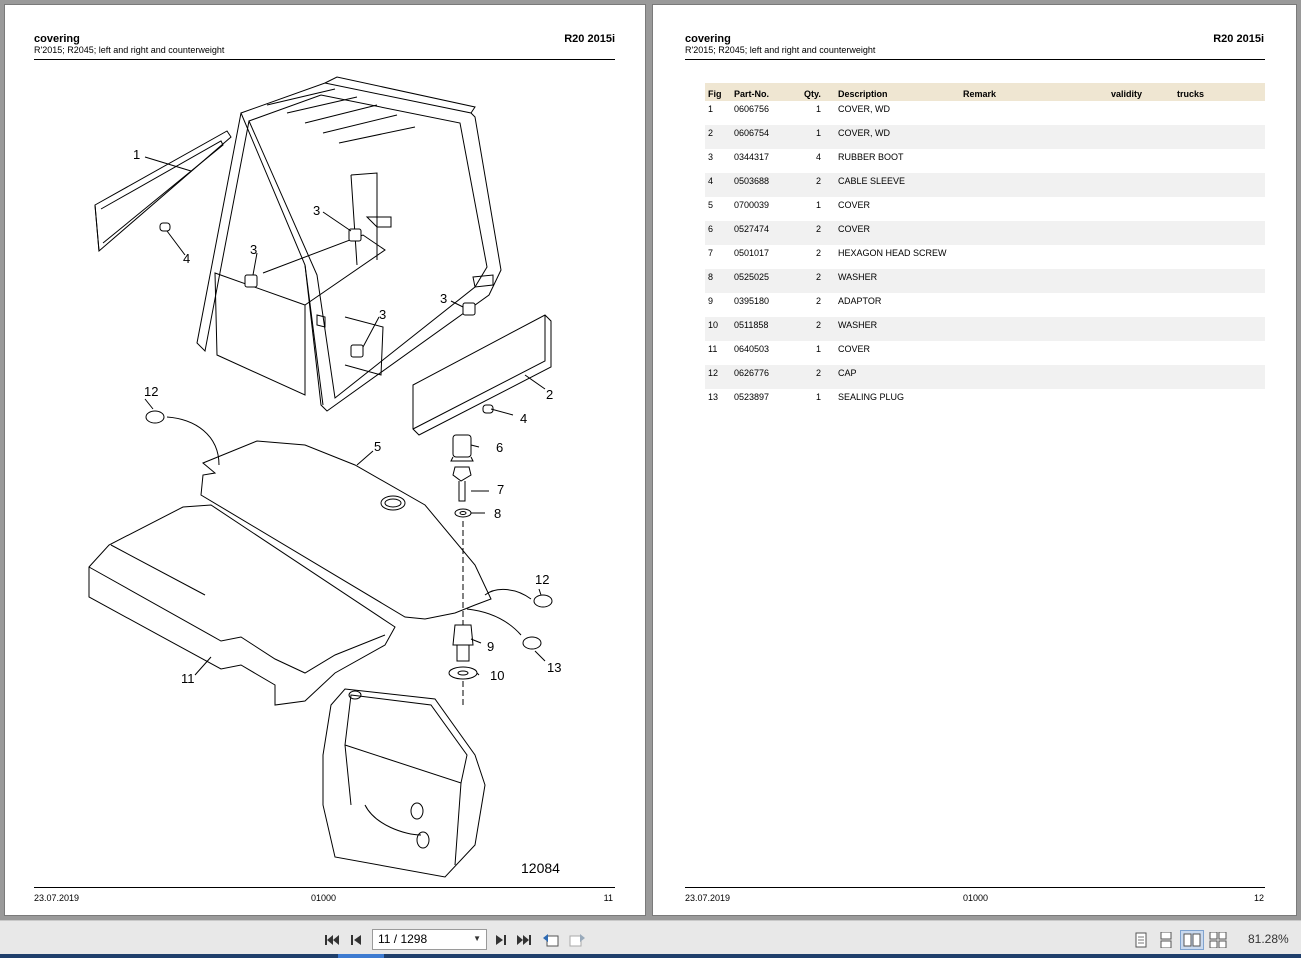 Image resolution: width=1301 pixels, height=958 pixels. Describe the element at coordinates (1218, 940) in the screenshot. I see `two-page-continuous-view-icon` at that location.